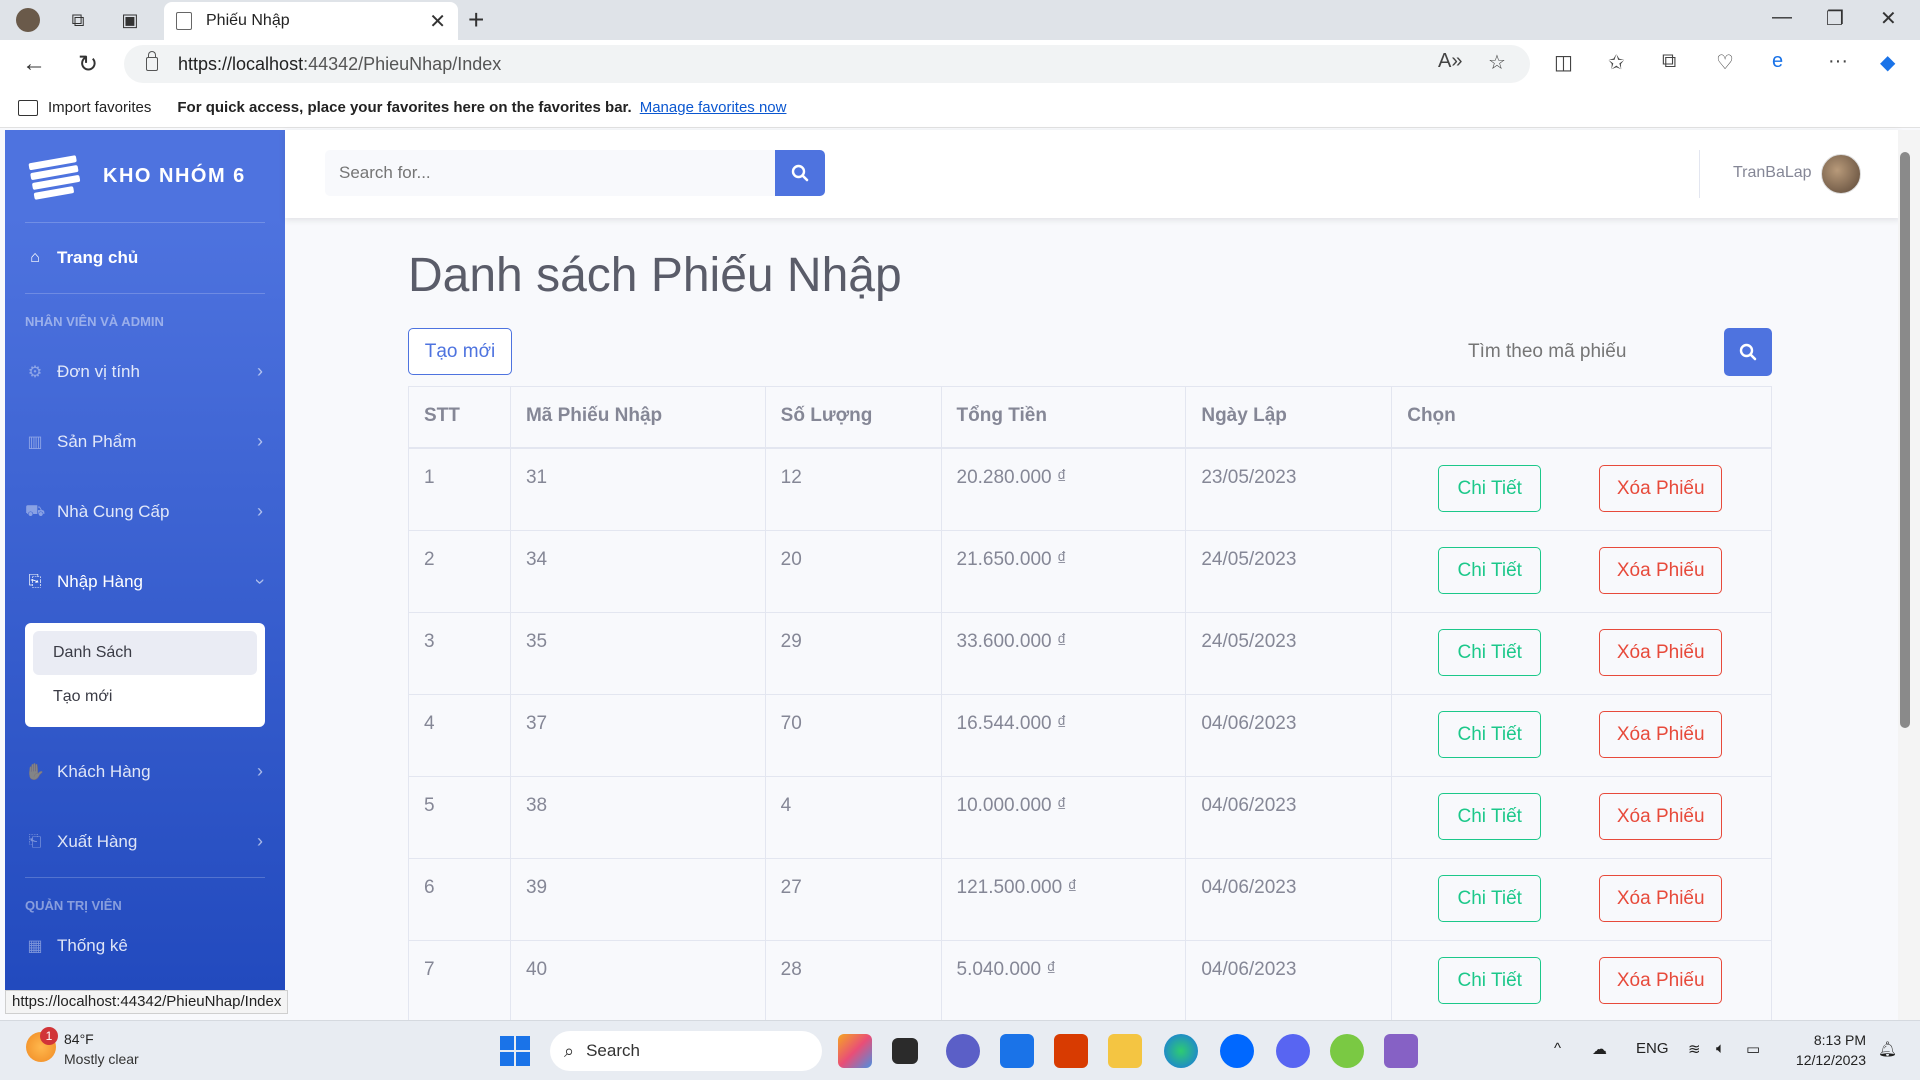  I want to click on create-new-button: Tạo mới, so click(460, 351).